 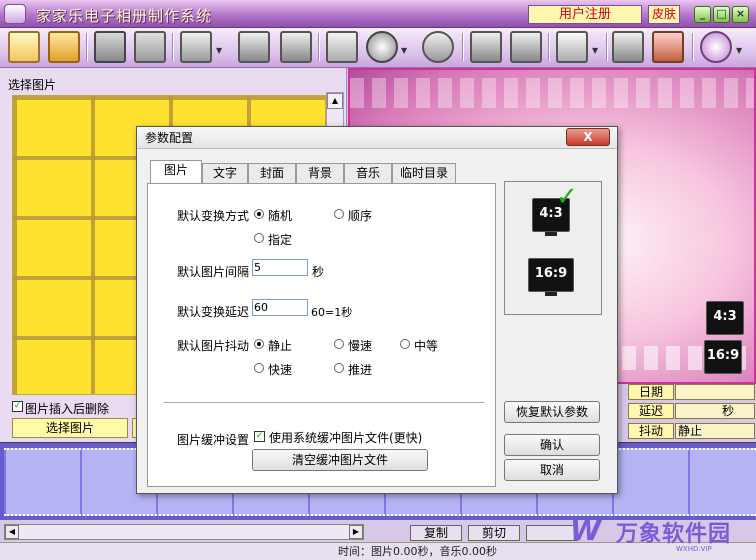 I want to click on shake-slow-label: 慢速, so click(x=360, y=345).